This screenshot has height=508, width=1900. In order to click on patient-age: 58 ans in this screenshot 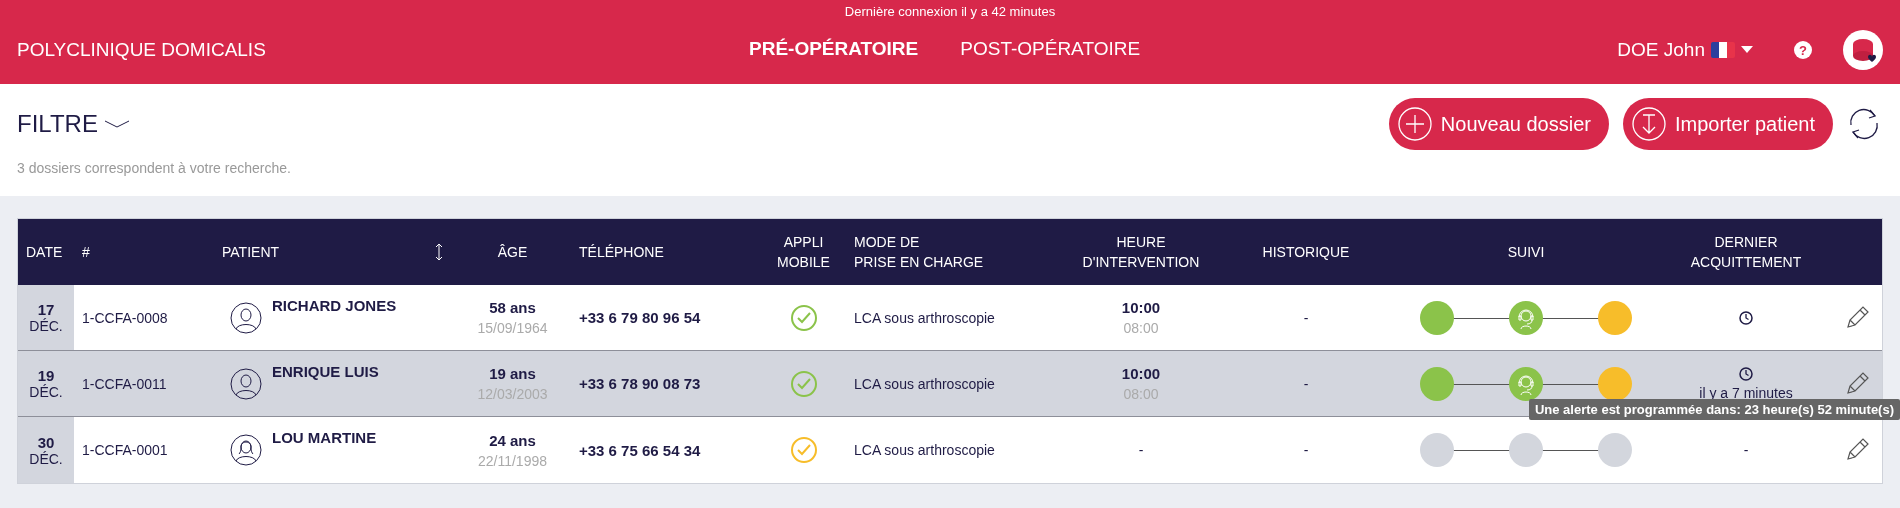, I will do `click(512, 307)`.